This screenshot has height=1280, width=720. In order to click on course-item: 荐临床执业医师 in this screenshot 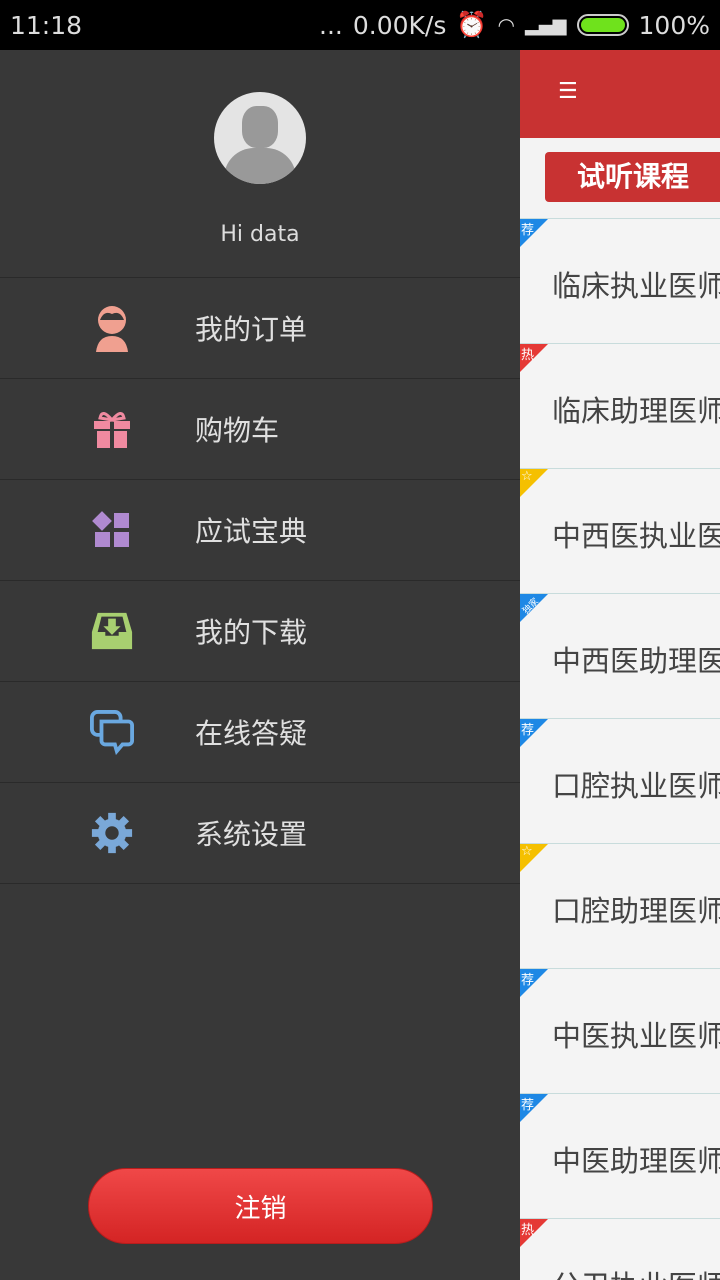, I will do `click(620, 280)`.